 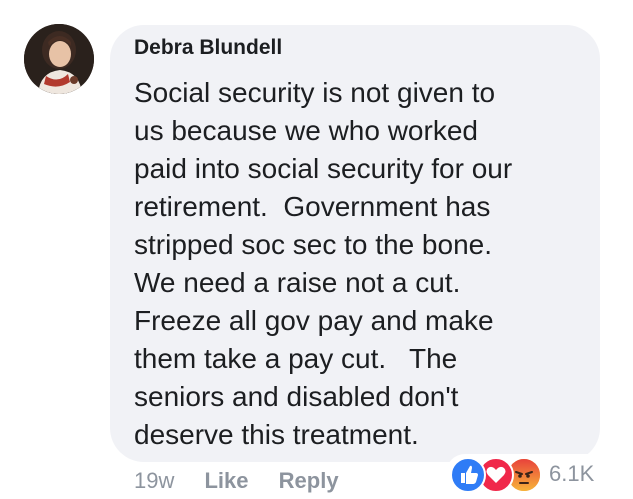 I want to click on comment-actions: 19w Like Reply, so click(x=248, y=481).